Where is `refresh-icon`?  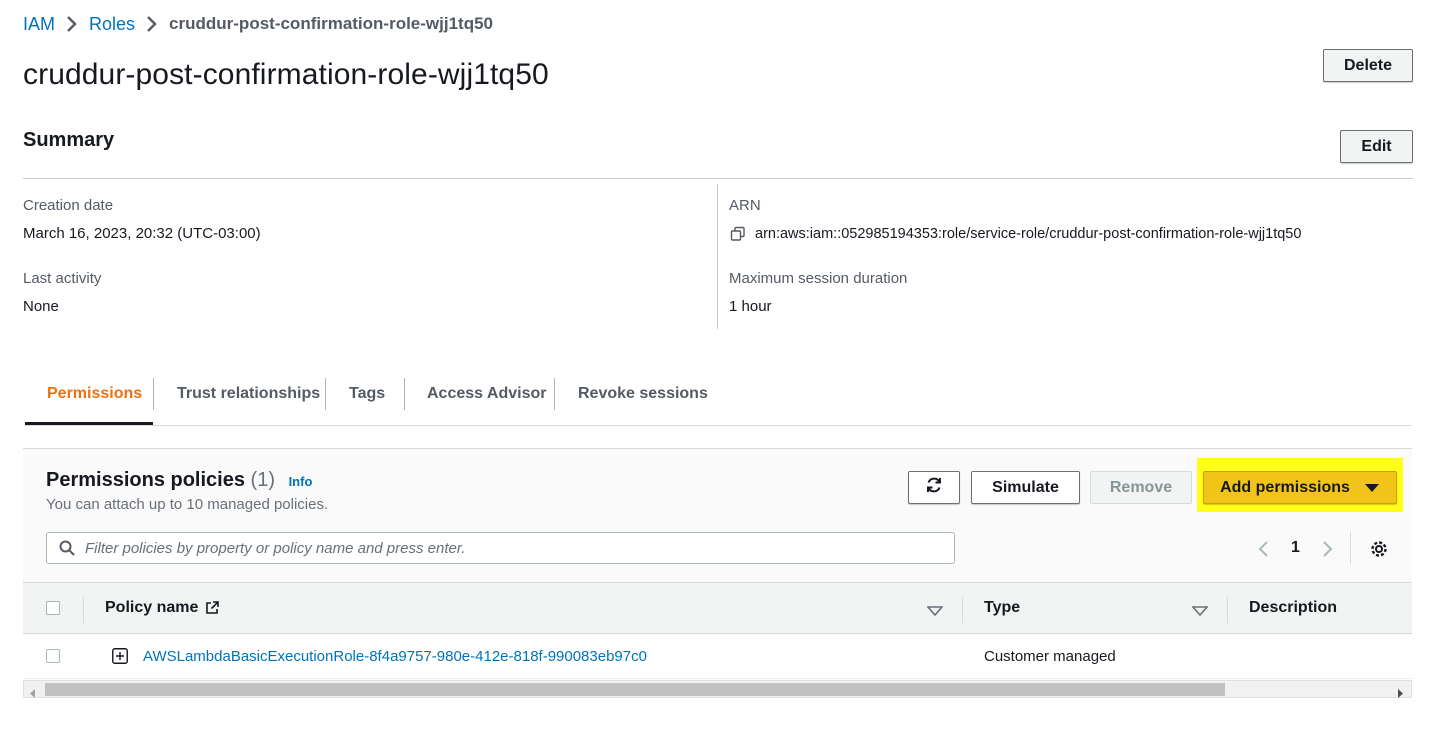 refresh-icon is located at coordinates (934, 487).